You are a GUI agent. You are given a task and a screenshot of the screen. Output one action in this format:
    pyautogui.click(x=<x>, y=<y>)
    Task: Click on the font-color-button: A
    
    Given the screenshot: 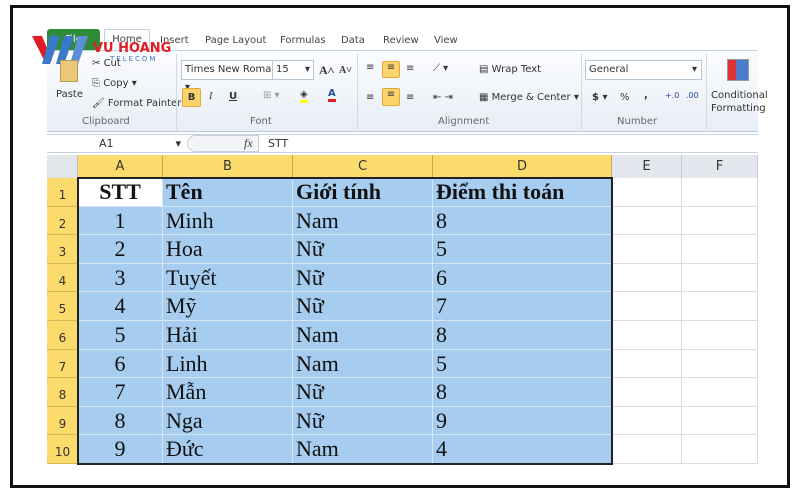 What is the action you would take?
    pyautogui.click(x=332, y=95)
    